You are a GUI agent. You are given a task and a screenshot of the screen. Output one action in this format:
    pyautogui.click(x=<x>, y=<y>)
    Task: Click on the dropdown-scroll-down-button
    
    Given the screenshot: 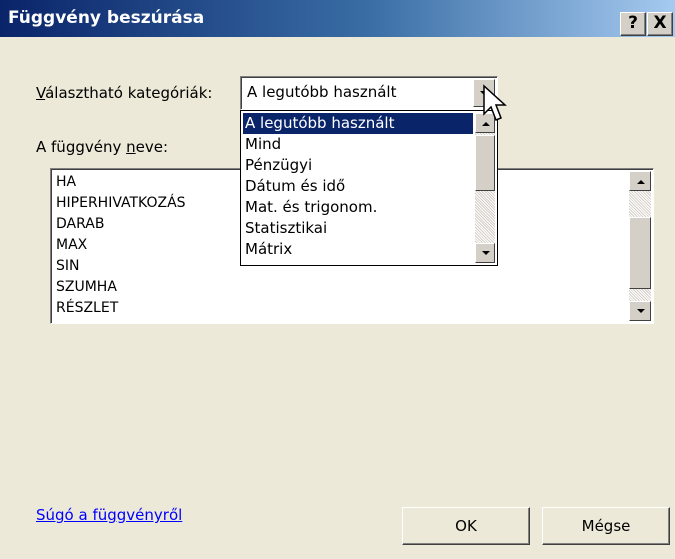 What is the action you would take?
    pyautogui.click(x=485, y=253)
    